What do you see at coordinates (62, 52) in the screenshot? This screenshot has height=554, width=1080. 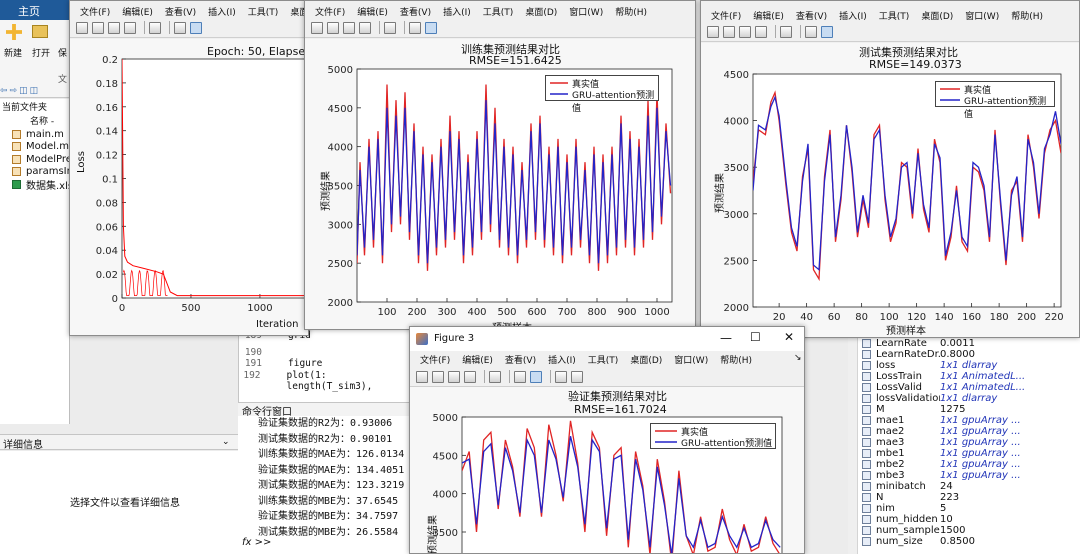 I see `save-button-label: 保` at bounding box center [62, 52].